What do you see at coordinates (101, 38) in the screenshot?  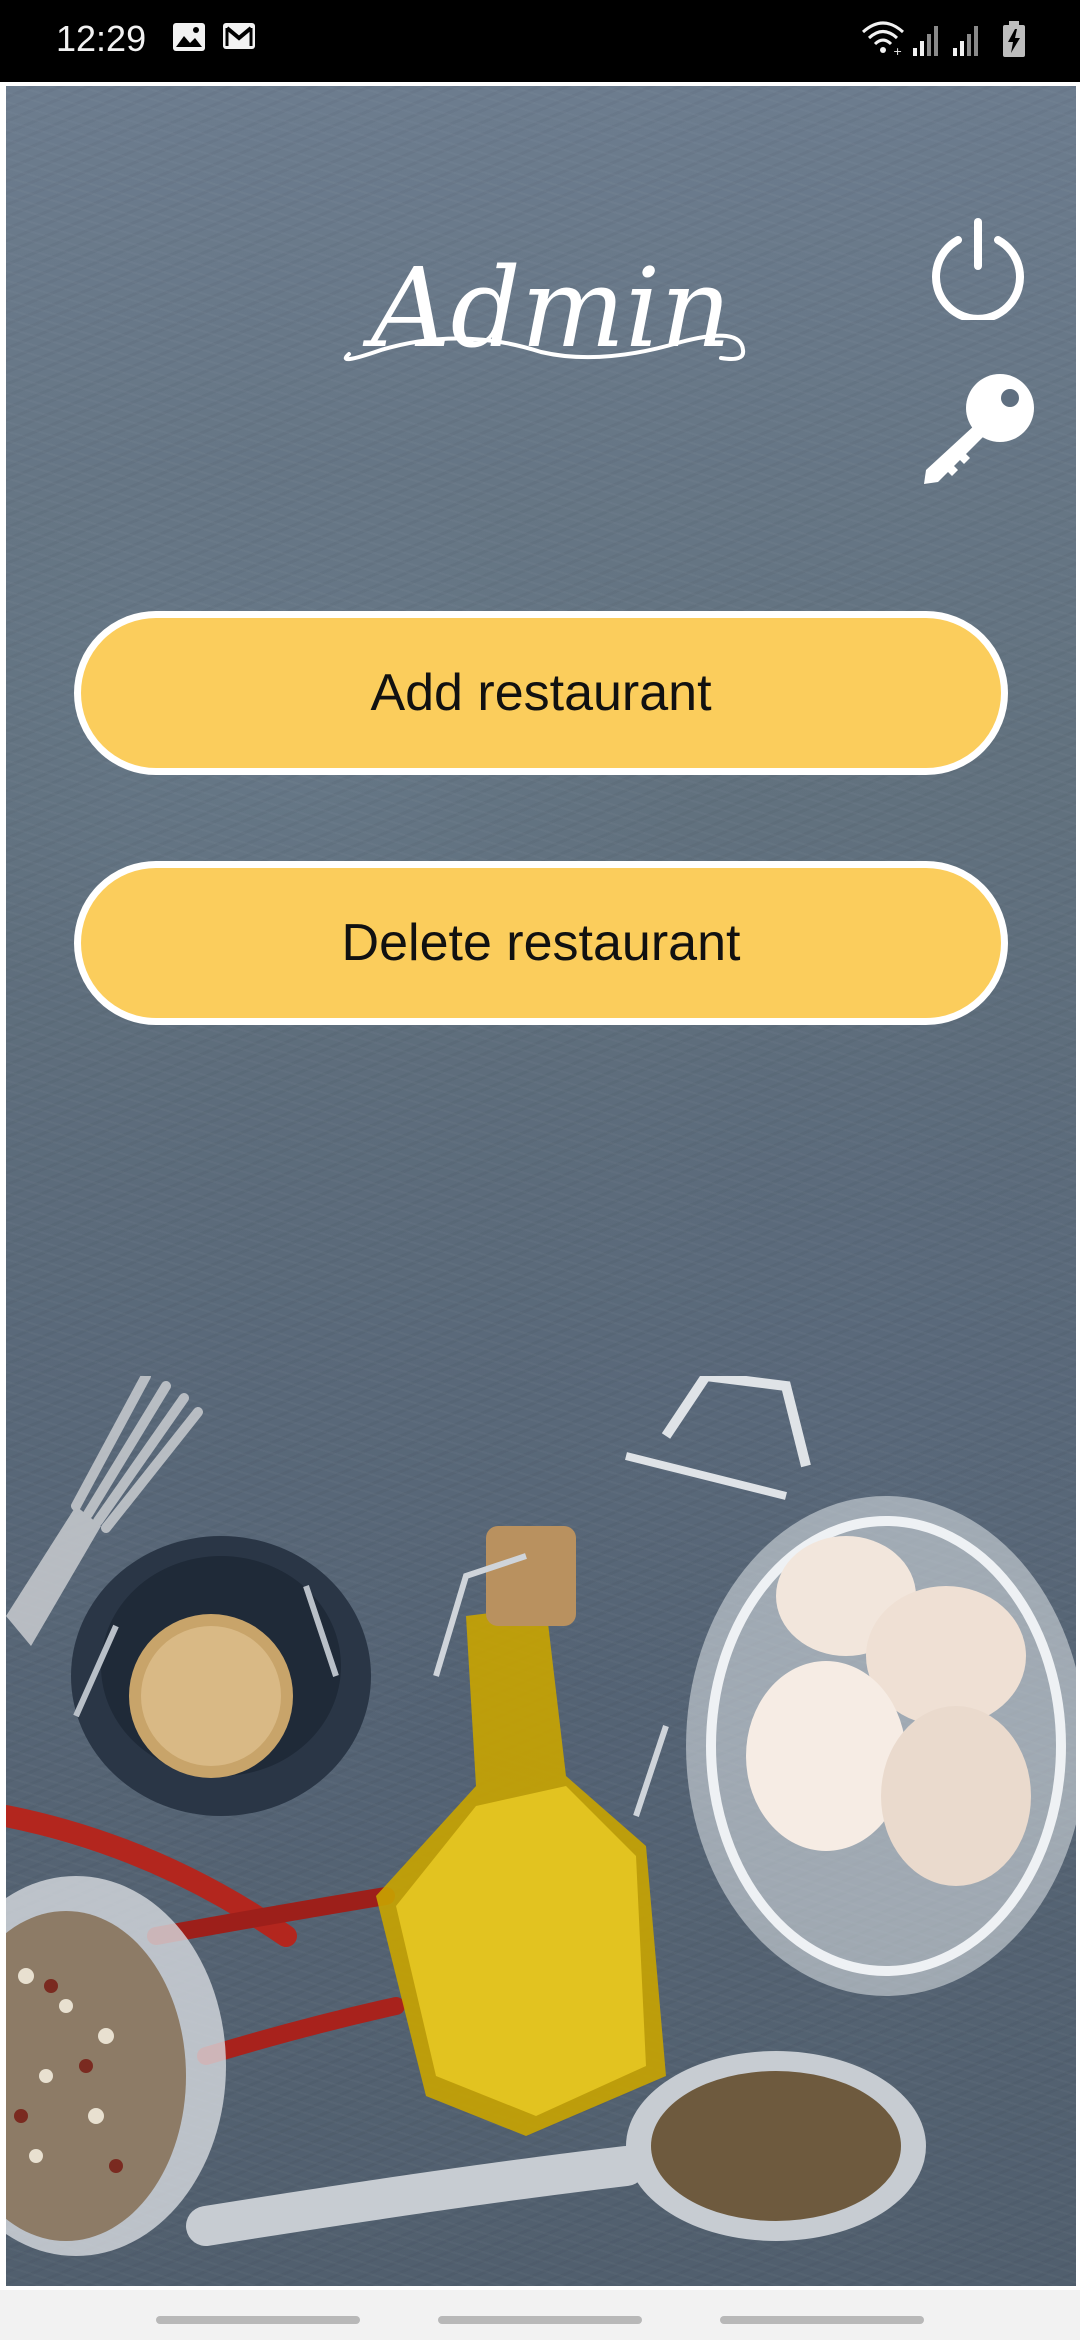 I see `status-time: 12:29` at bounding box center [101, 38].